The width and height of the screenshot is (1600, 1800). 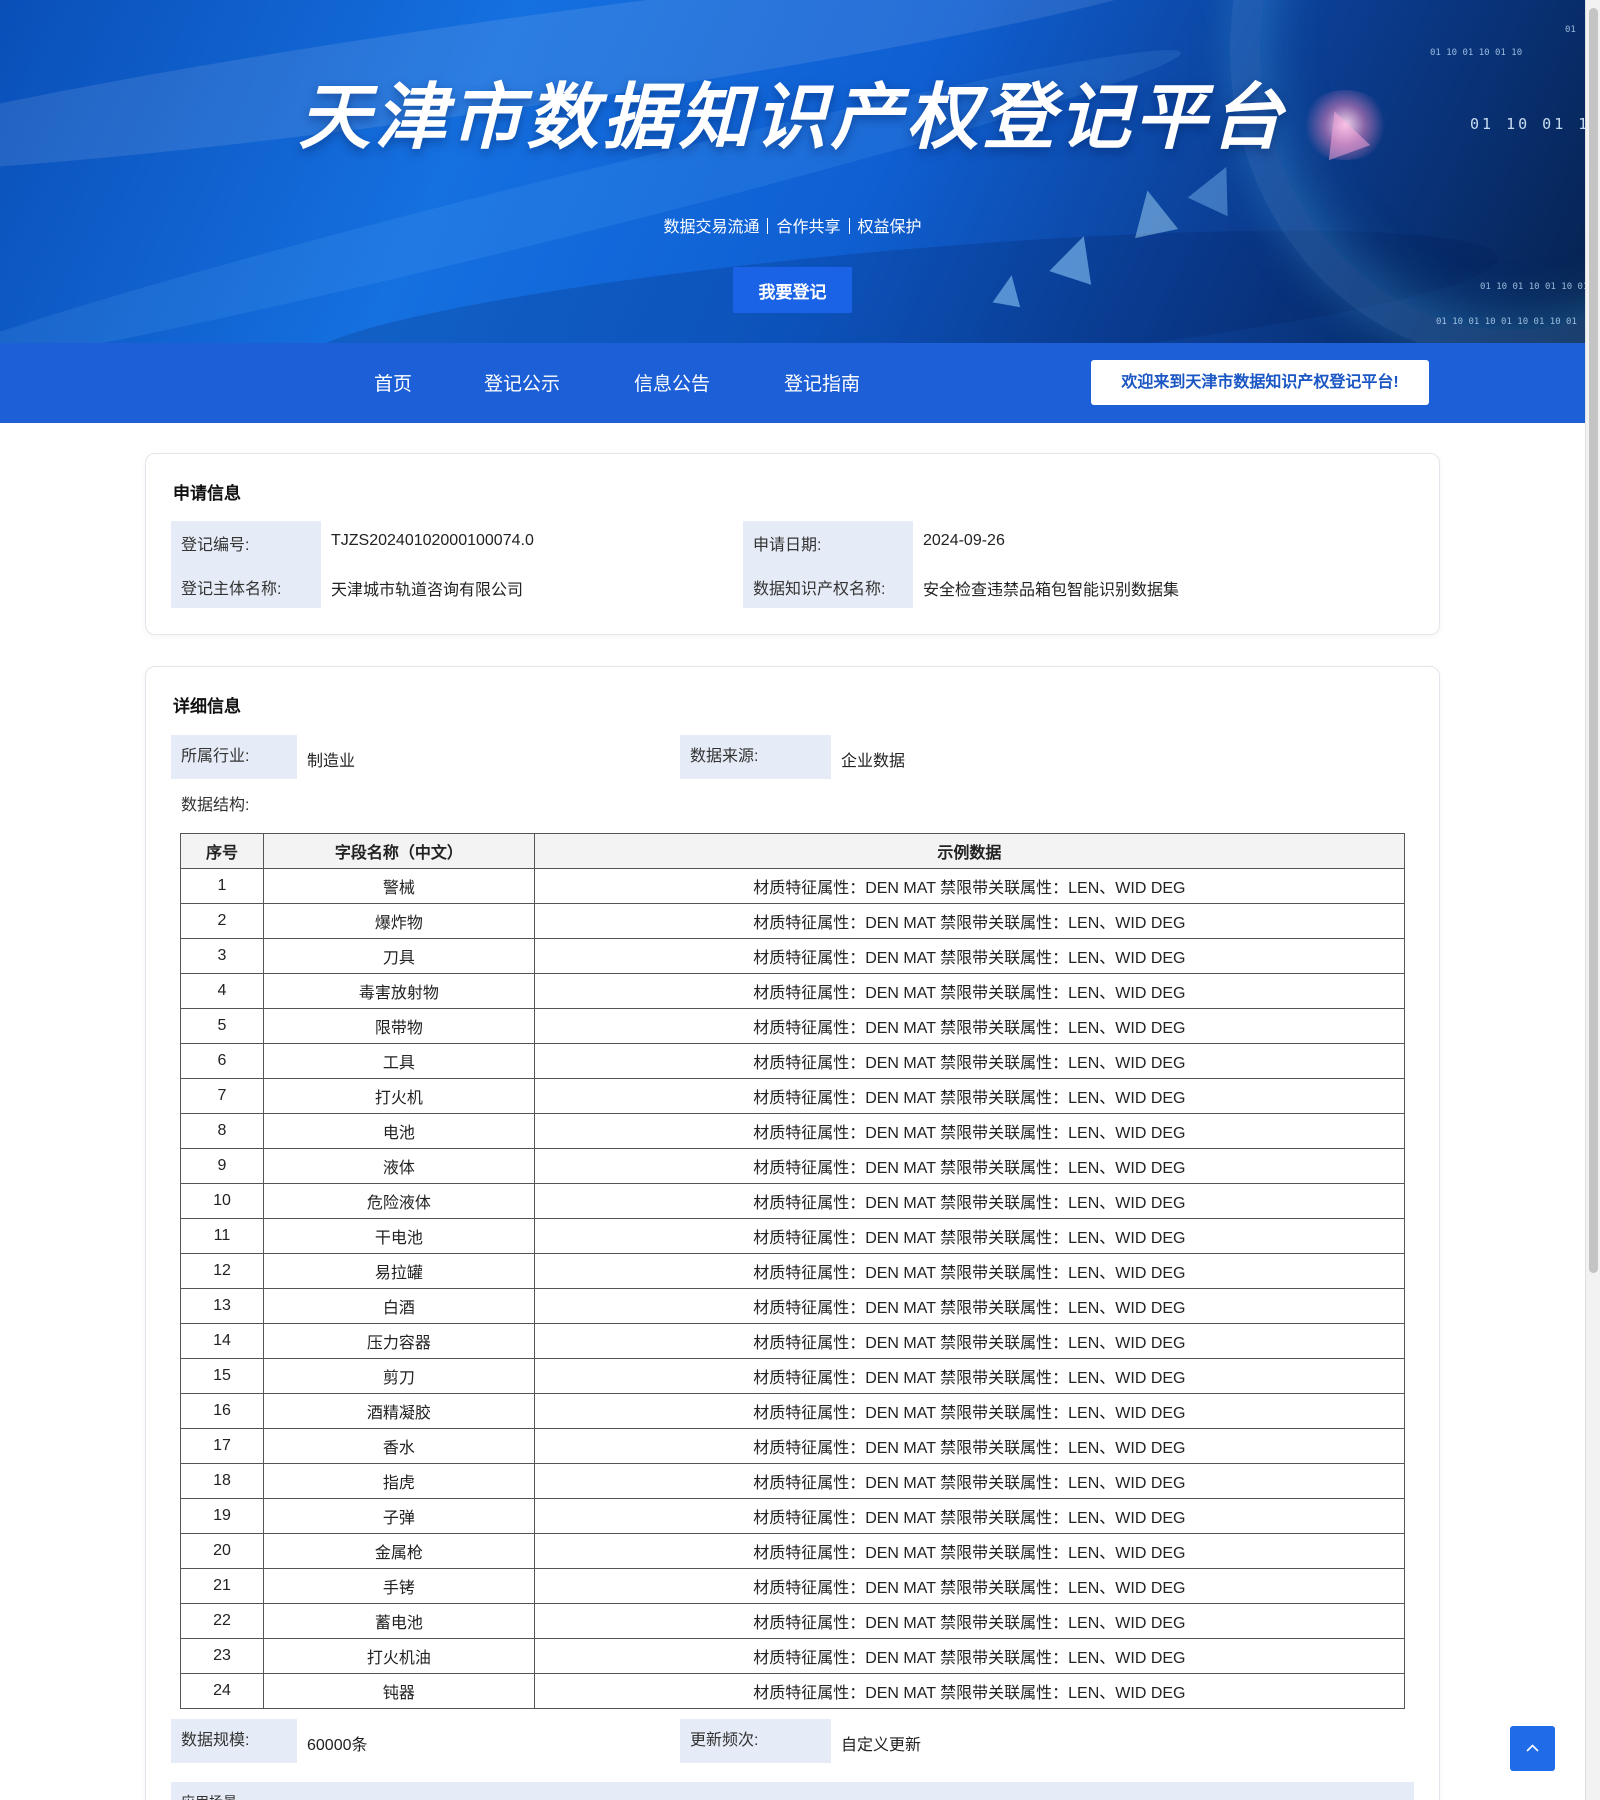 What do you see at coordinates (792, 225) in the screenshot?
I see `hero-subtitle: 数据交易流通 合作共享 权益保护` at bounding box center [792, 225].